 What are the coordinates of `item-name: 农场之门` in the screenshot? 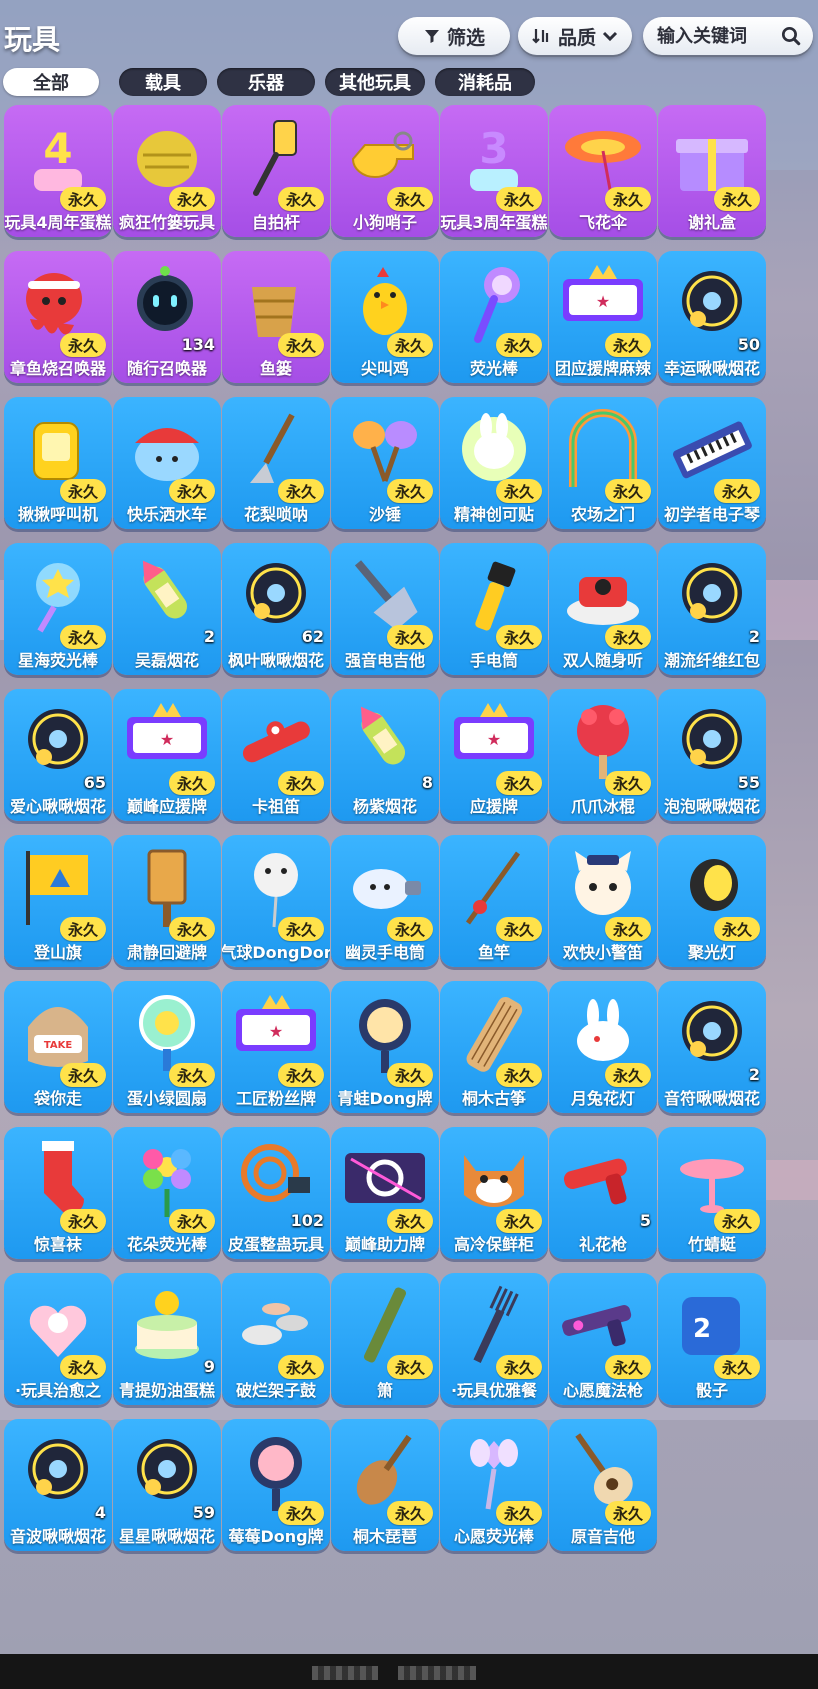 It's located at (602, 514).